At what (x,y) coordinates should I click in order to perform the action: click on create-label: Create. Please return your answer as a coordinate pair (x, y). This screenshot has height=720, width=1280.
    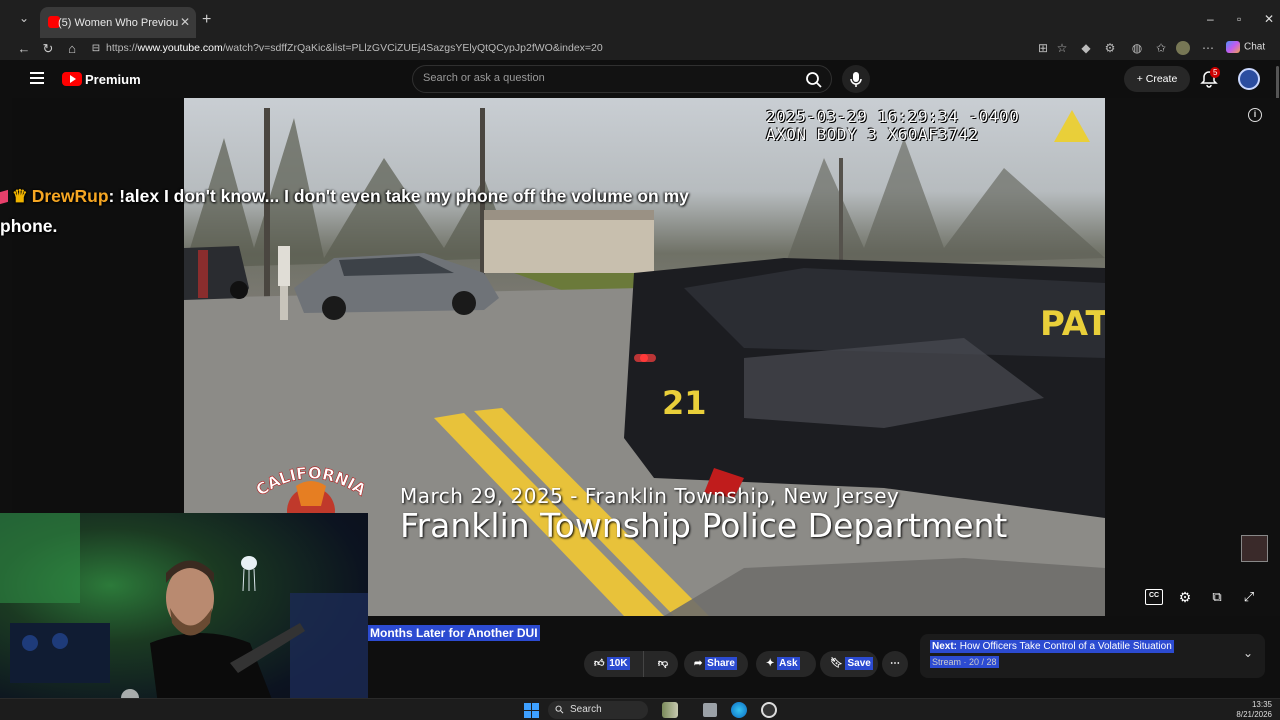
    Looking at the image, I should click on (1161, 79).